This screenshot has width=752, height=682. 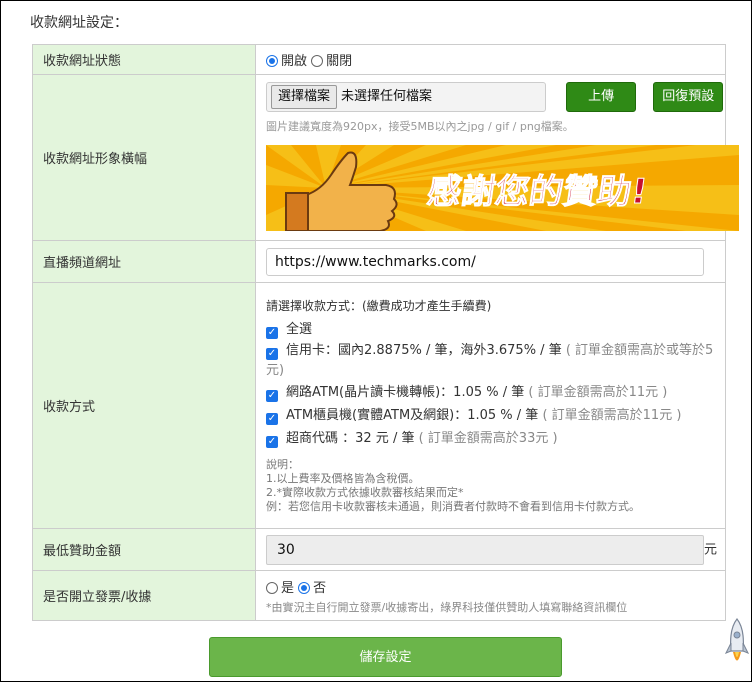 I want to click on status-option-on: 開啟, so click(x=286, y=61).